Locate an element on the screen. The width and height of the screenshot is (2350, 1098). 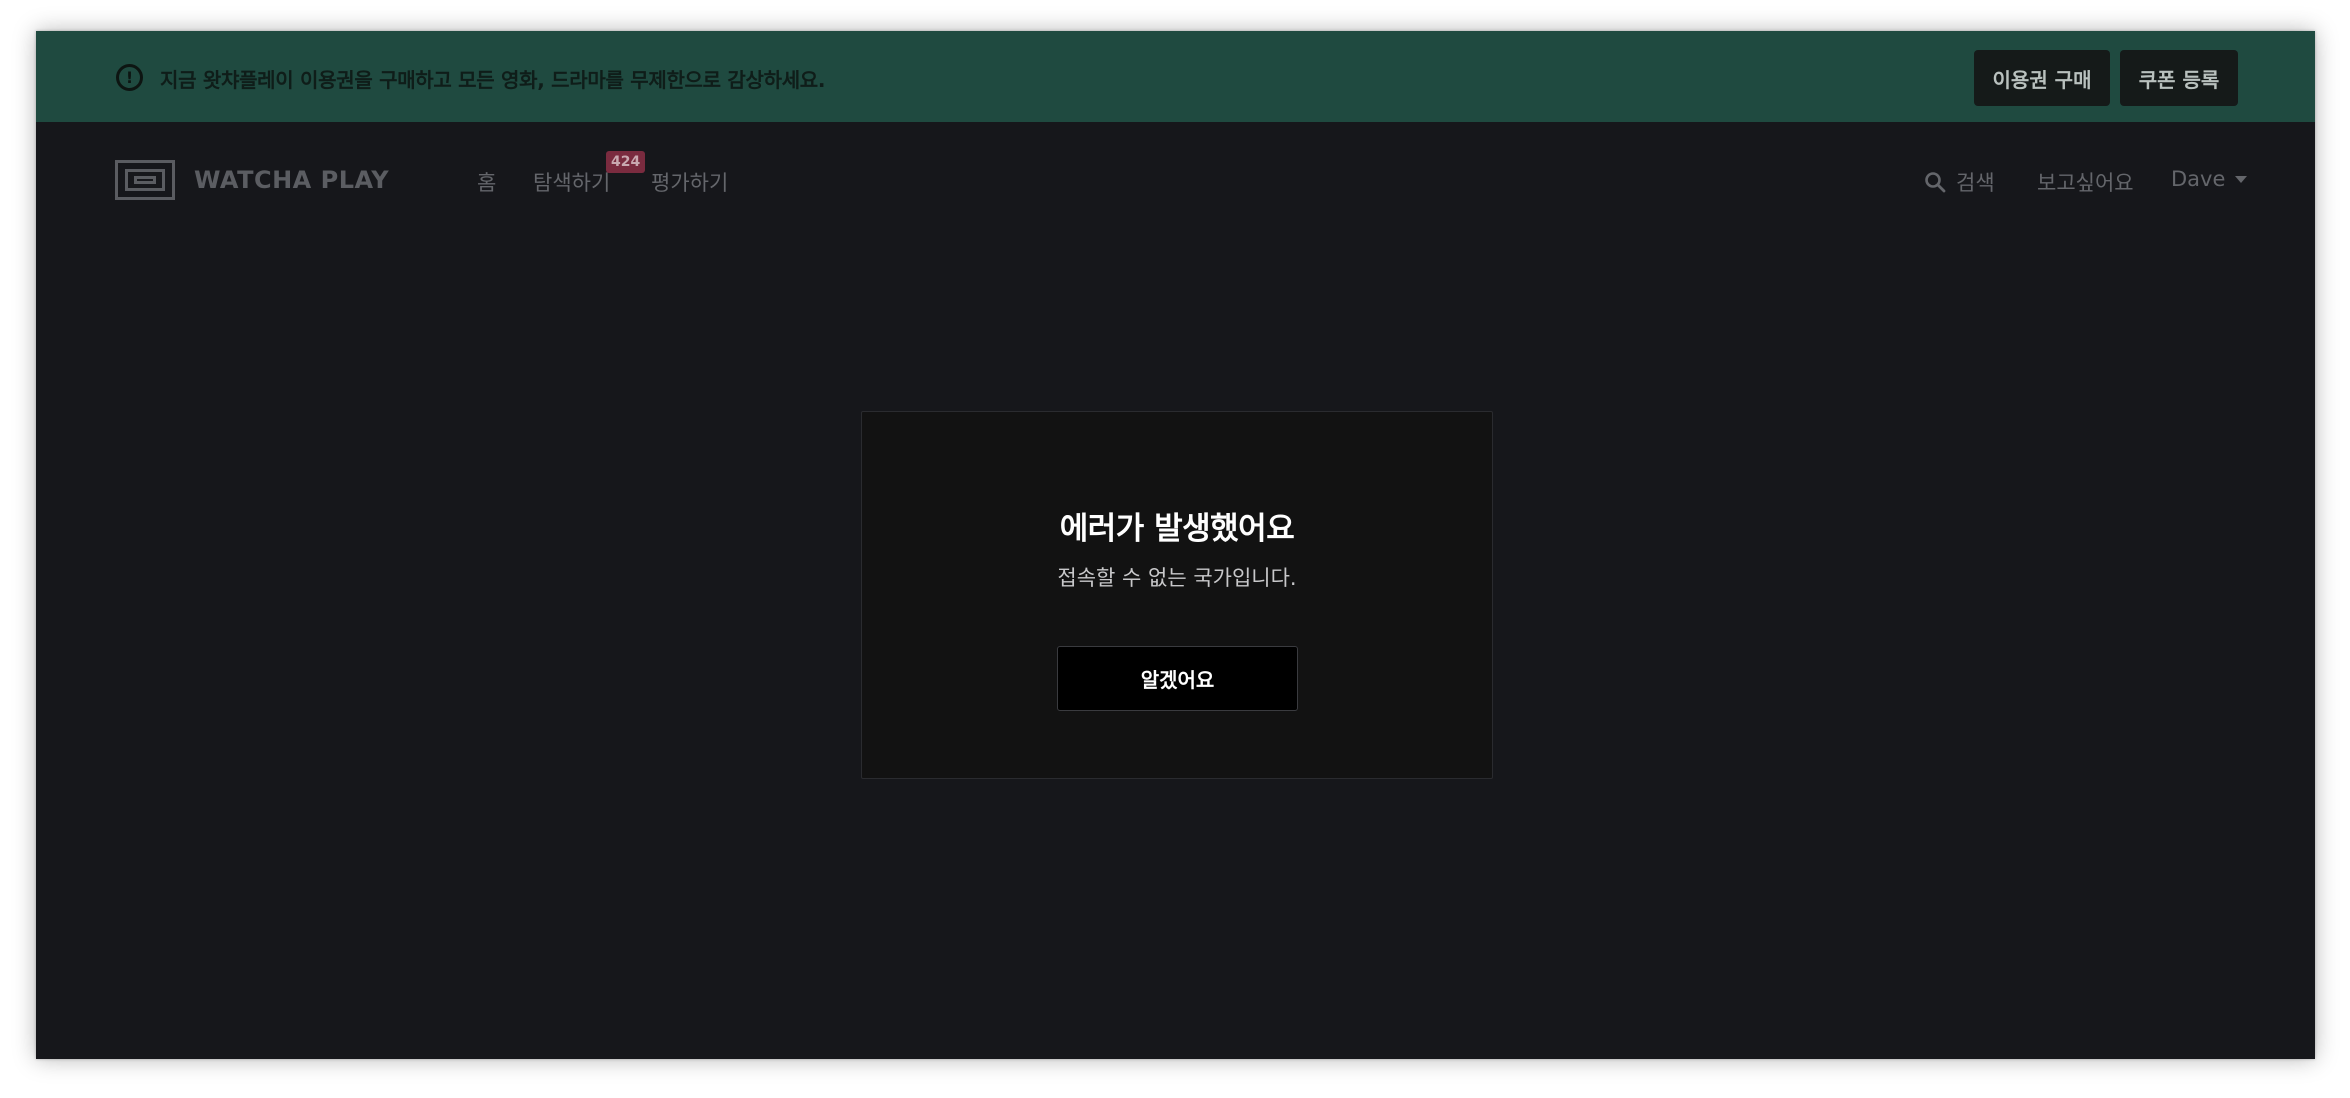
search-icon is located at coordinates (1935, 182).